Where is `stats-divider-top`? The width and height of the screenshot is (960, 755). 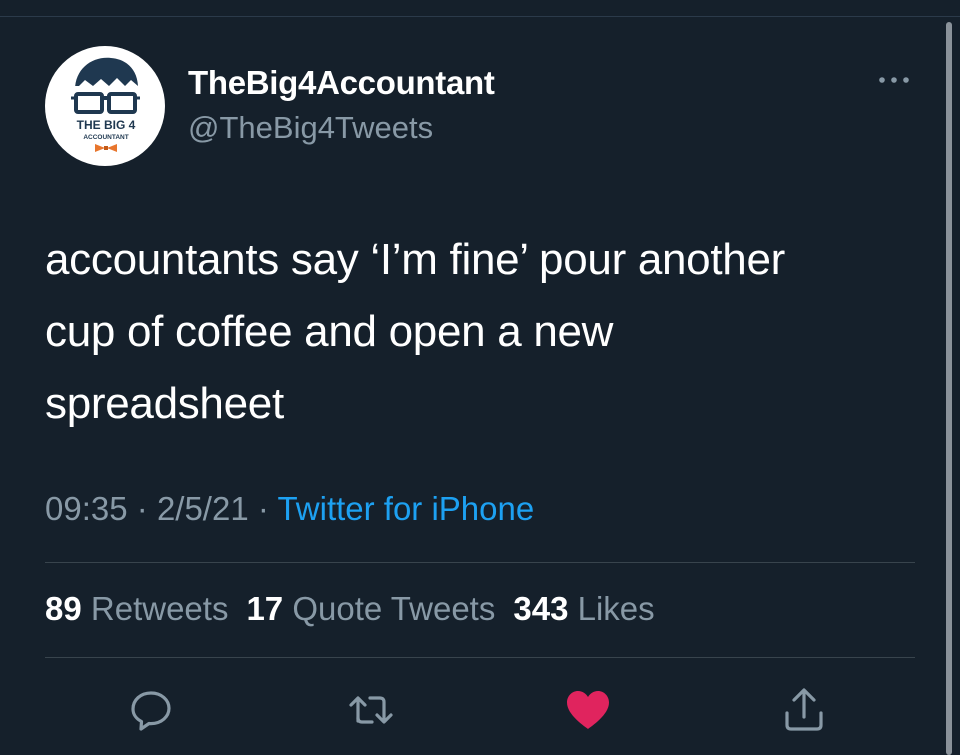
stats-divider-top is located at coordinates (480, 562).